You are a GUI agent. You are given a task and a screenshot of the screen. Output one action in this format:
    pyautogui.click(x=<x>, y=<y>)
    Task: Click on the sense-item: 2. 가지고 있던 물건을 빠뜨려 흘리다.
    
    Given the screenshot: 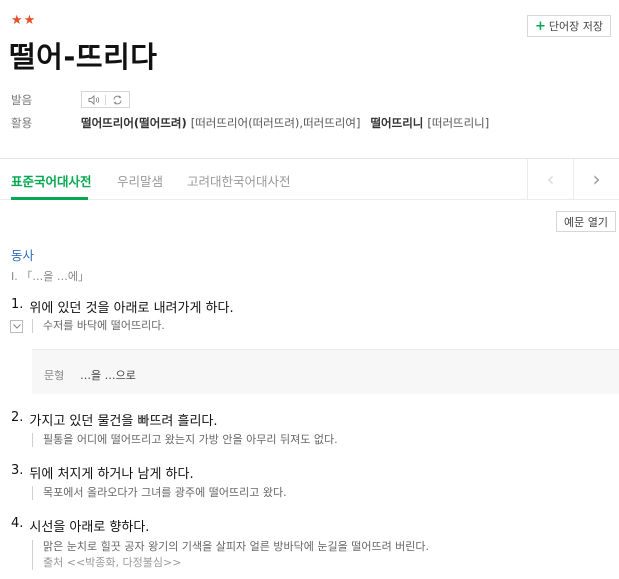 What is the action you would take?
    pyautogui.click(x=114, y=419)
    